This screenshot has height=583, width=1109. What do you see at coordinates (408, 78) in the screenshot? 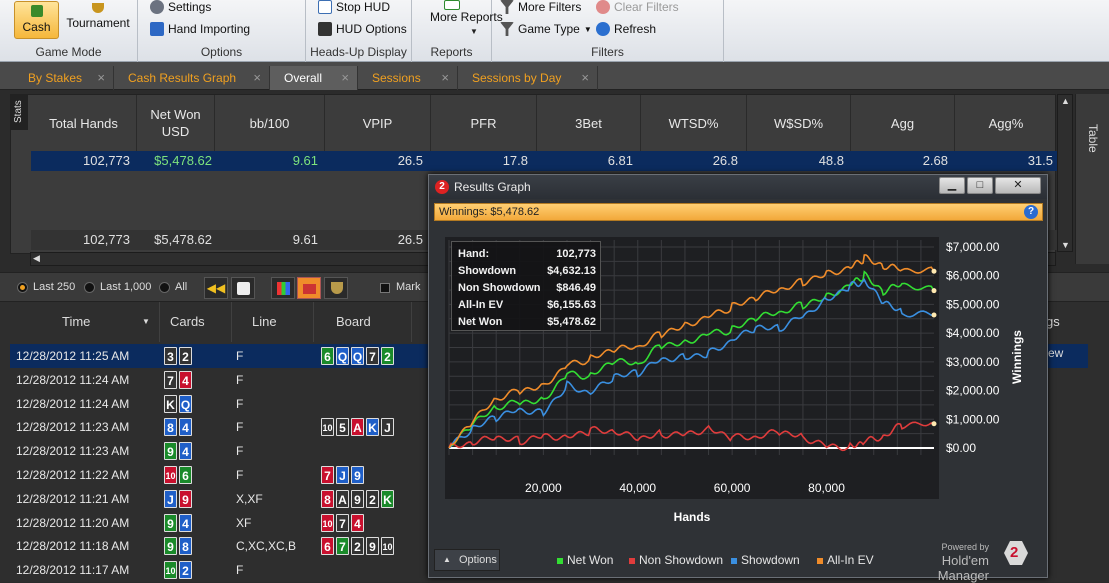
I see `tab-sessions: Sessions ×` at bounding box center [408, 78].